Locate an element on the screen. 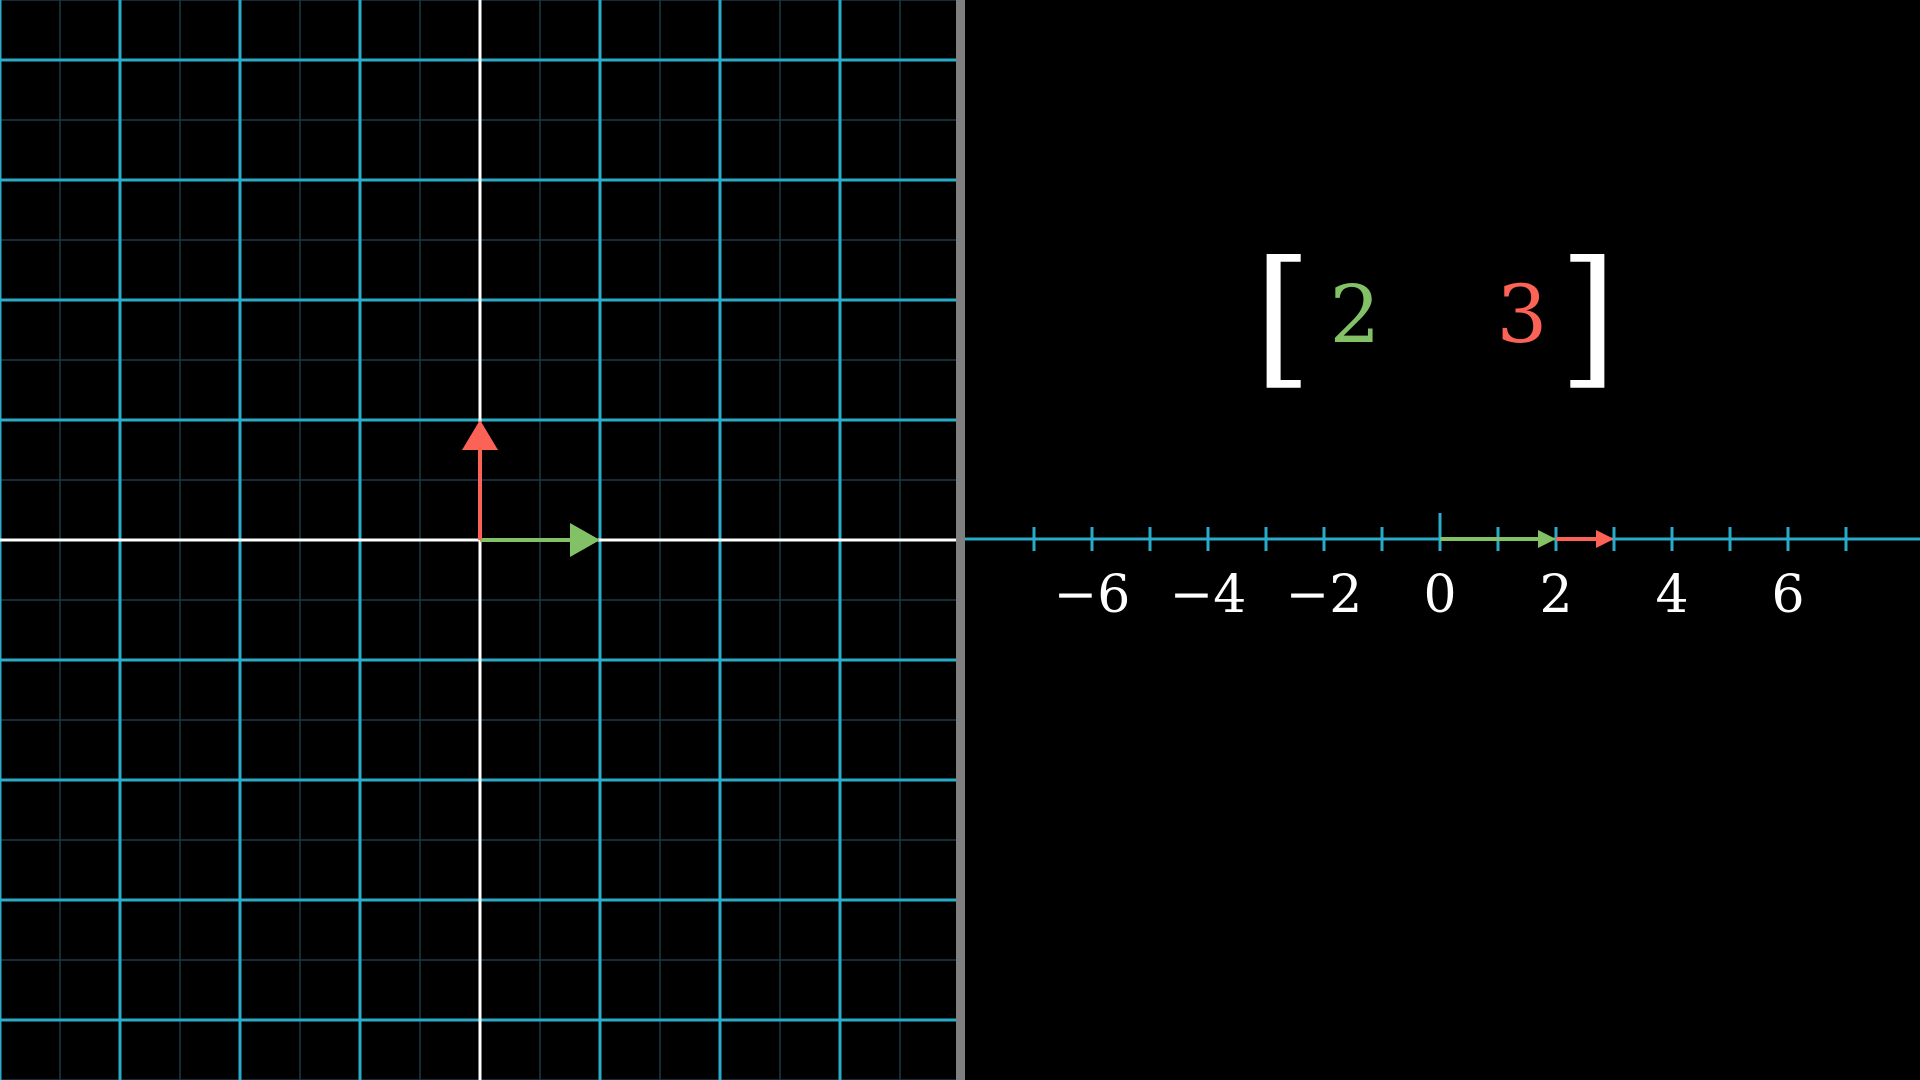  matrix-entry-2: 3 is located at coordinates (1522, 314).